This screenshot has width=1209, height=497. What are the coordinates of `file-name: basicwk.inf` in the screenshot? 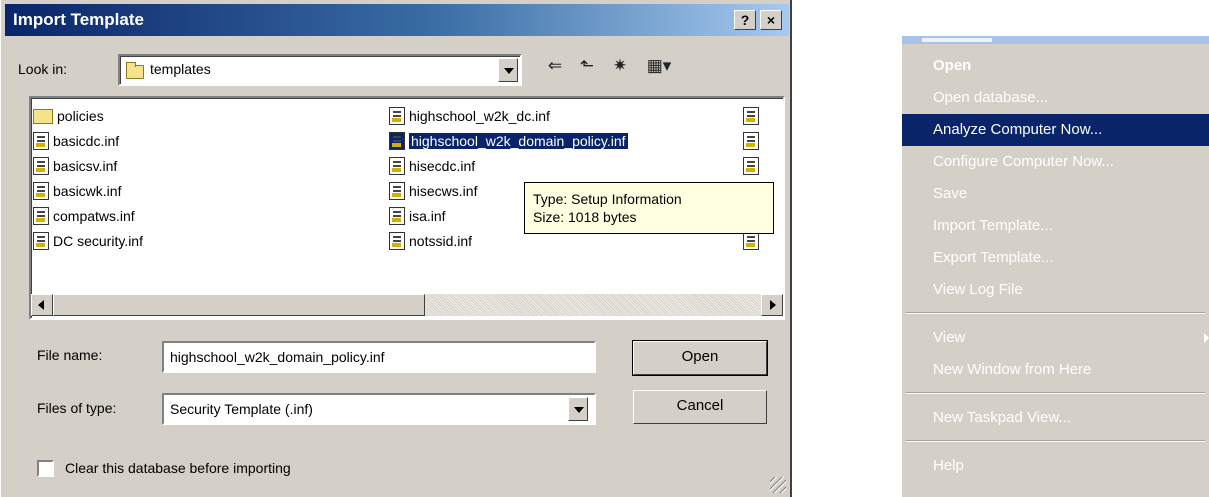 It's located at (87, 191).